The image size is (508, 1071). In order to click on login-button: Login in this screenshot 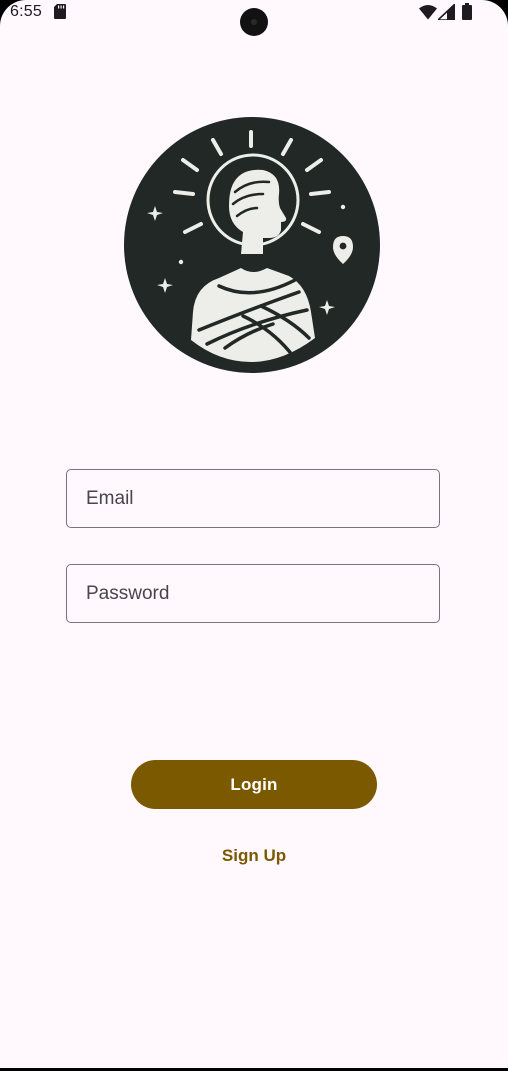, I will do `click(254, 784)`.